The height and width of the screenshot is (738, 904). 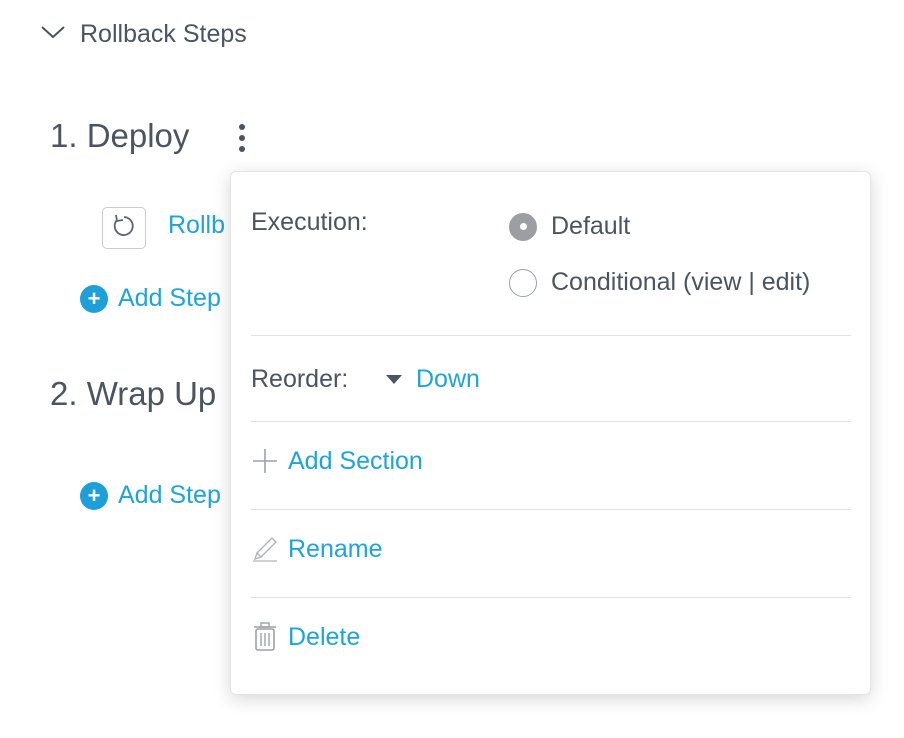 What do you see at coordinates (120, 135) in the screenshot?
I see `group-title-deploy: 1. Deploy` at bounding box center [120, 135].